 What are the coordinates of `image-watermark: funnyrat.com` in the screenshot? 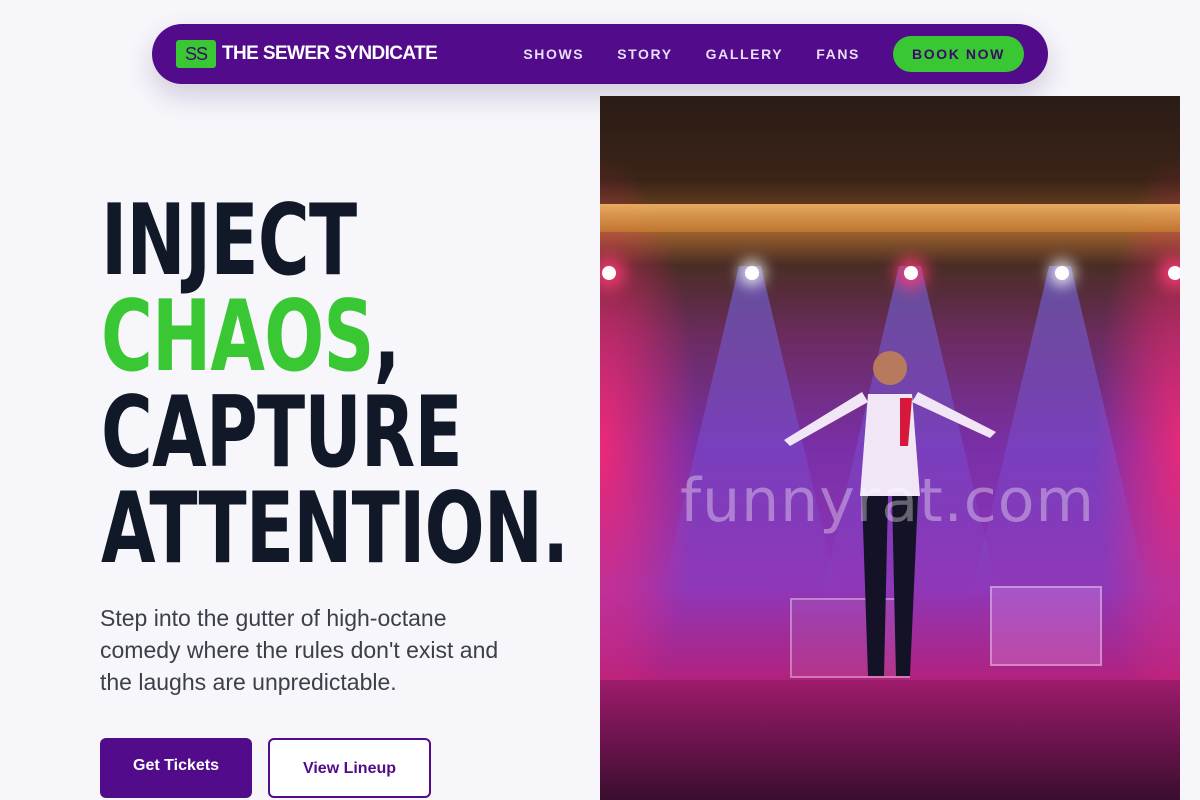 It's located at (887, 501).